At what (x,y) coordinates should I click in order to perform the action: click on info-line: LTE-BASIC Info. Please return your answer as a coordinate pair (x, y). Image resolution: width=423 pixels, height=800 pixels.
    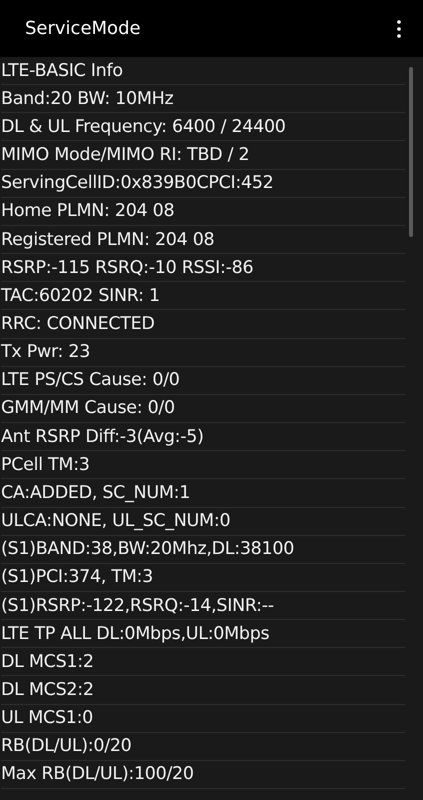
    Looking at the image, I should click on (62, 70).